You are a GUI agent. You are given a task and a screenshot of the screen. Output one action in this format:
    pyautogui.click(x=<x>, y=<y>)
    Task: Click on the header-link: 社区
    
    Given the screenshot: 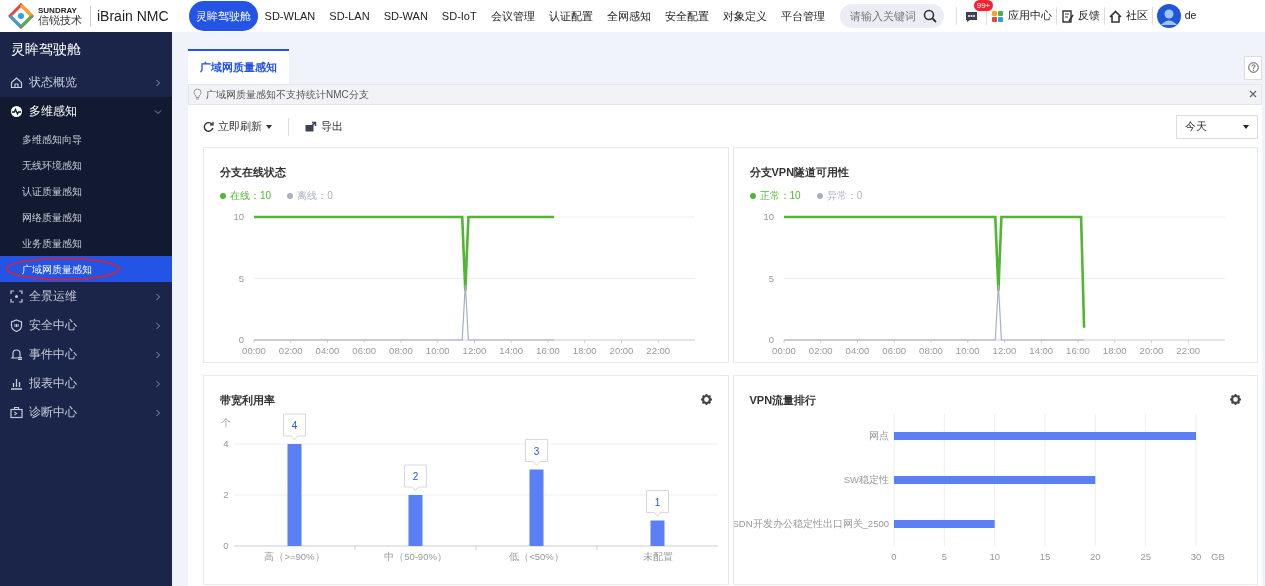 What is the action you would take?
    pyautogui.click(x=1128, y=16)
    